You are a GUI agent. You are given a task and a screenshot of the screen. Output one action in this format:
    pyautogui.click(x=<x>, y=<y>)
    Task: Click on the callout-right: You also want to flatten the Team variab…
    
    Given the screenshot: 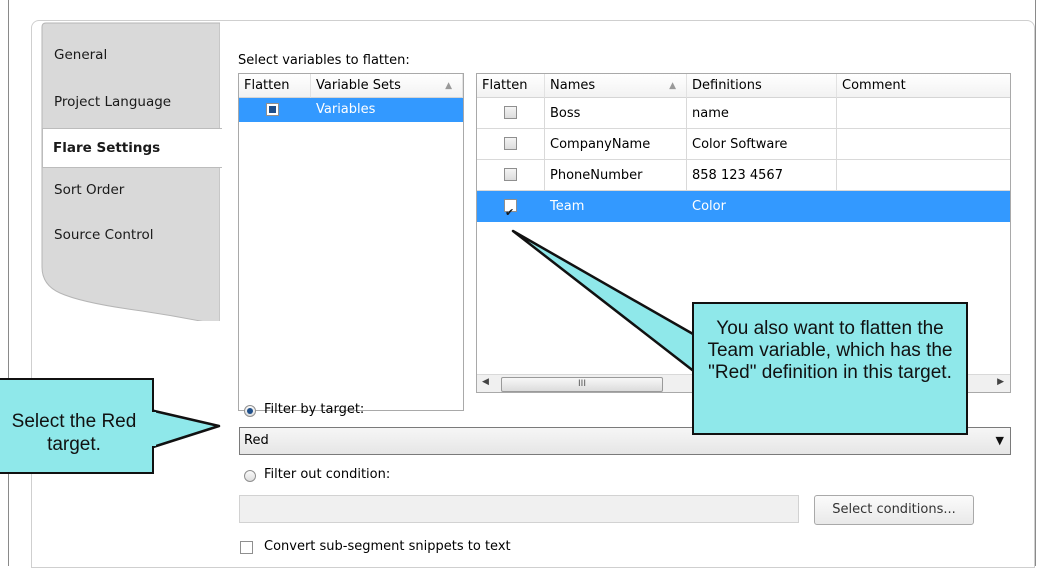 What is the action you would take?
    pyautogui.click(x=830, y=368)
    